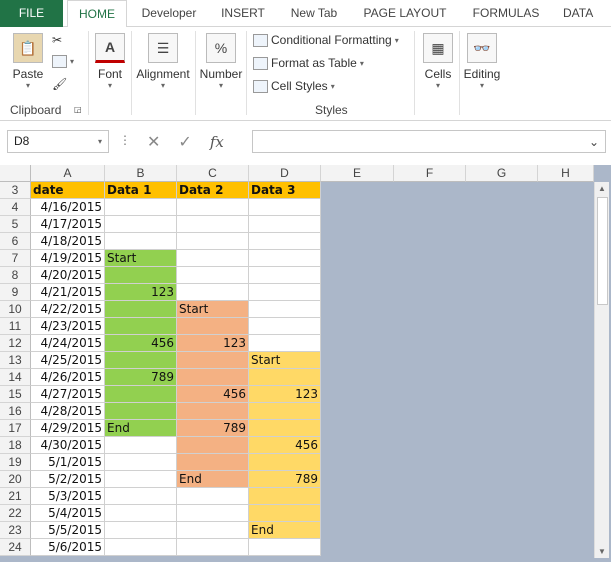  What do you see at coordinates (213, 190) in the screenshot?
I see `header-cell-c: Data 2` at bounding box center [213, 190].